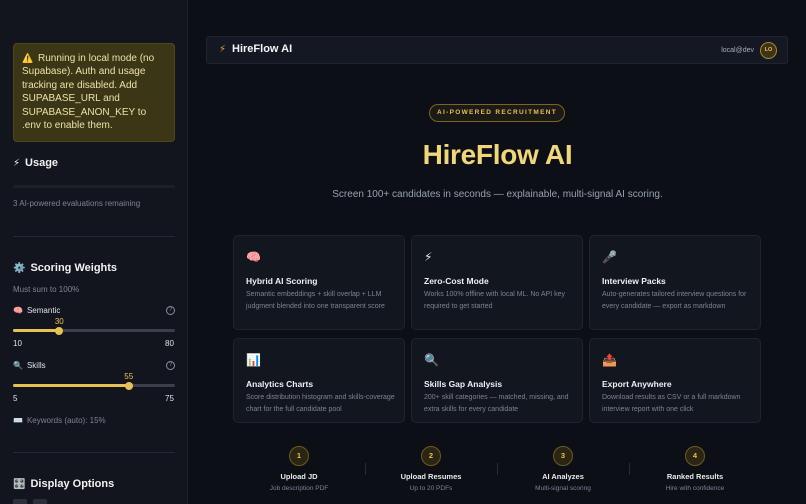 Image resolution: width=806 pixels, height=504 pixels. What do you see at coordinates (30, 501) in the screenshot?
I see `display-options-row` at bounding box center [30, 501].